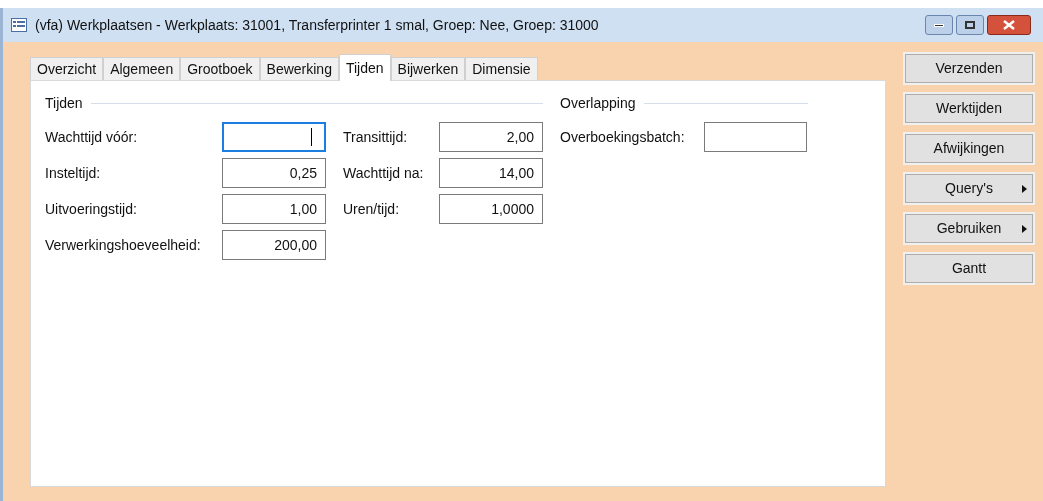  I want to click on field-label: Wachttijd na:, so click(384, 173).